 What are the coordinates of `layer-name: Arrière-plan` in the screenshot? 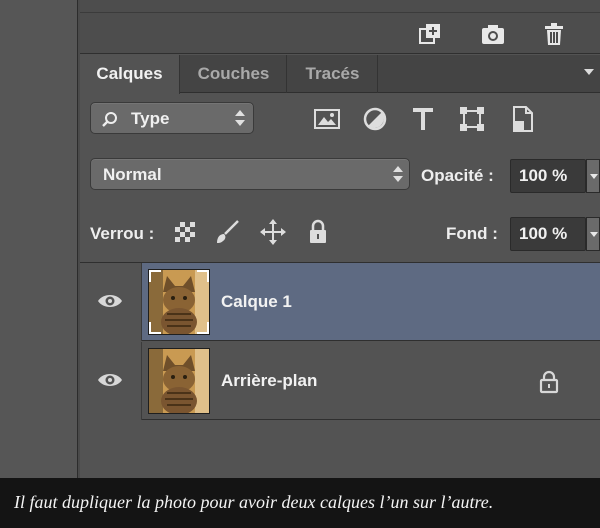 It's located at (269, 381).